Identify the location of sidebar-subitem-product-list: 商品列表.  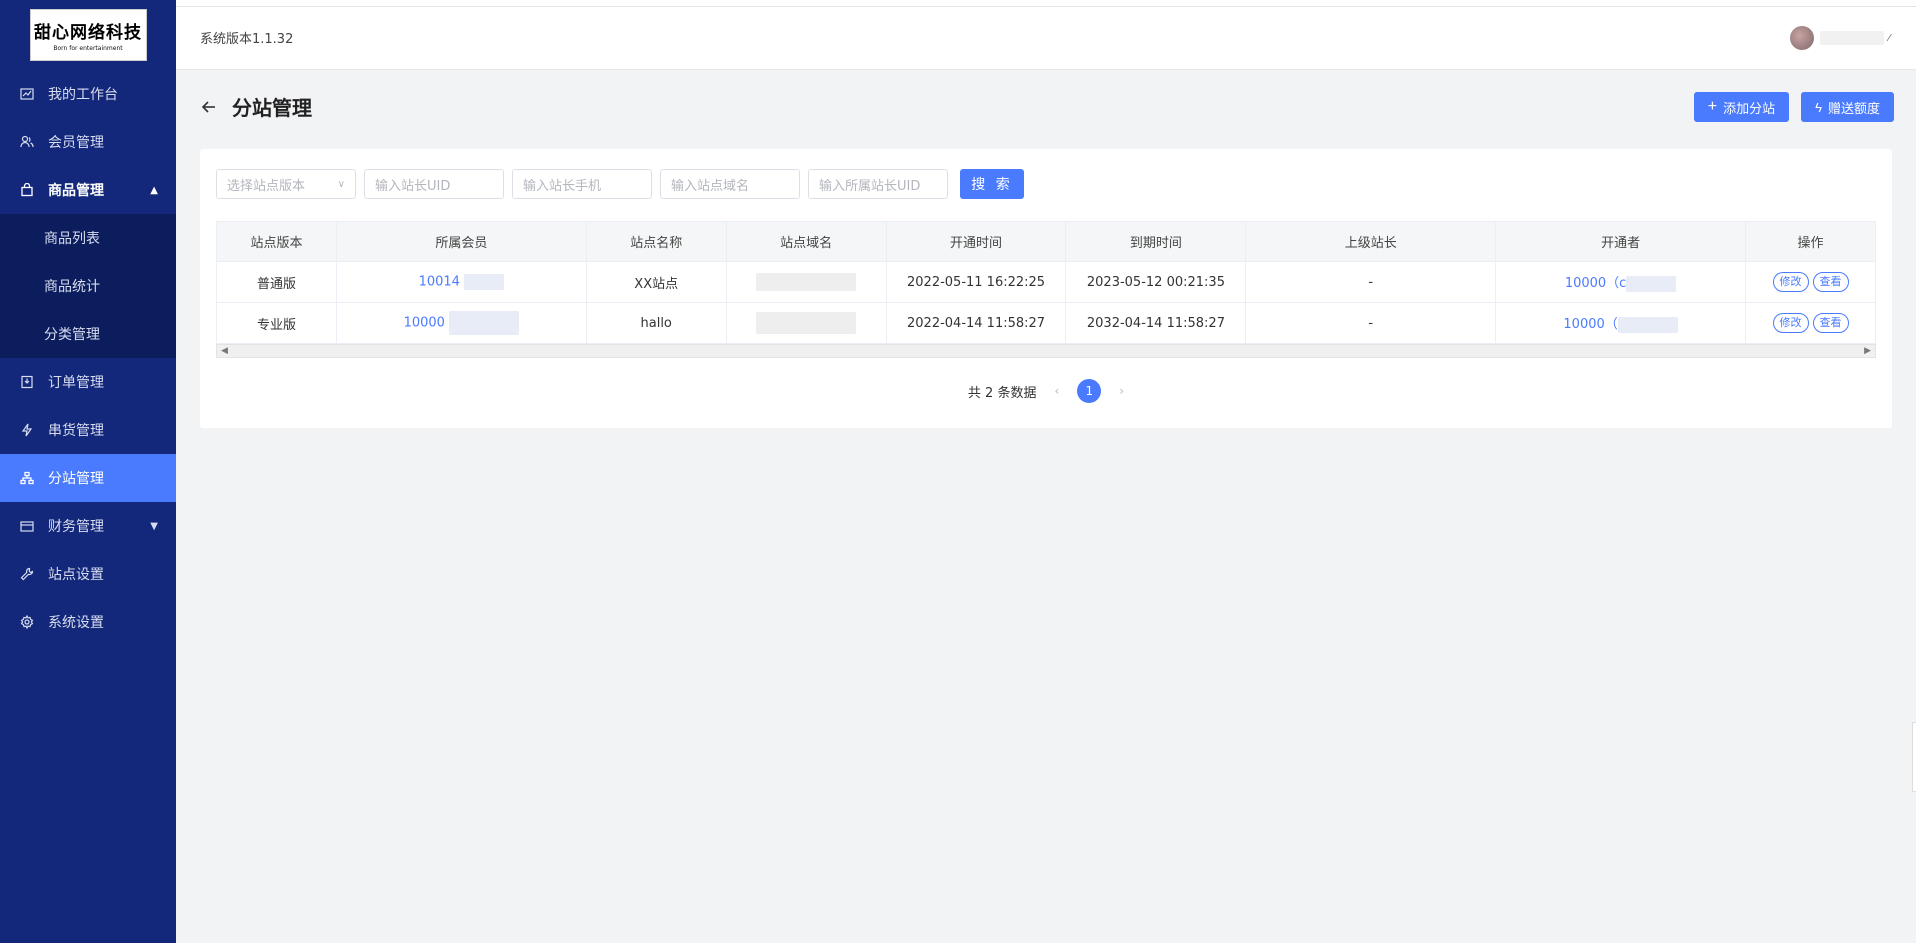
(88, 238).